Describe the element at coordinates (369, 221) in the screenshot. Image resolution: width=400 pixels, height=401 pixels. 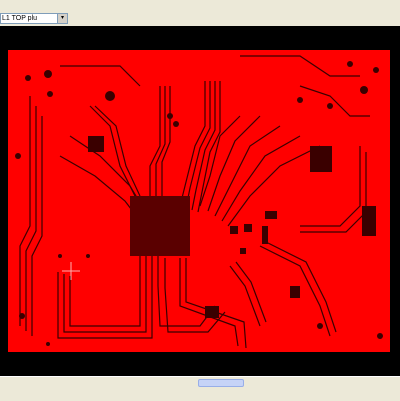
I see `connector` at that location.